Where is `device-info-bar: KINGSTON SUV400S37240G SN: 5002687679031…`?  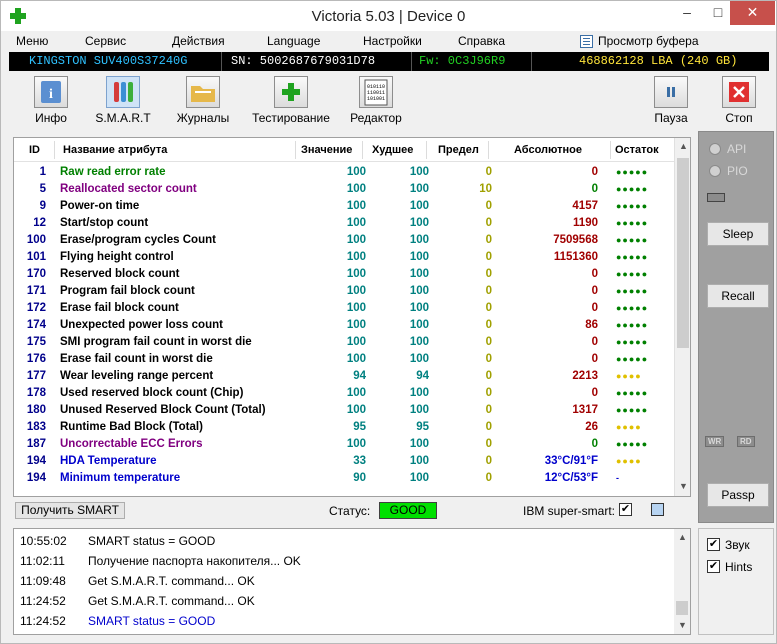
device-info-bar: KINGSTON SUV400S37240G SN: 5002687679031… is located at coordinates (389, 61).